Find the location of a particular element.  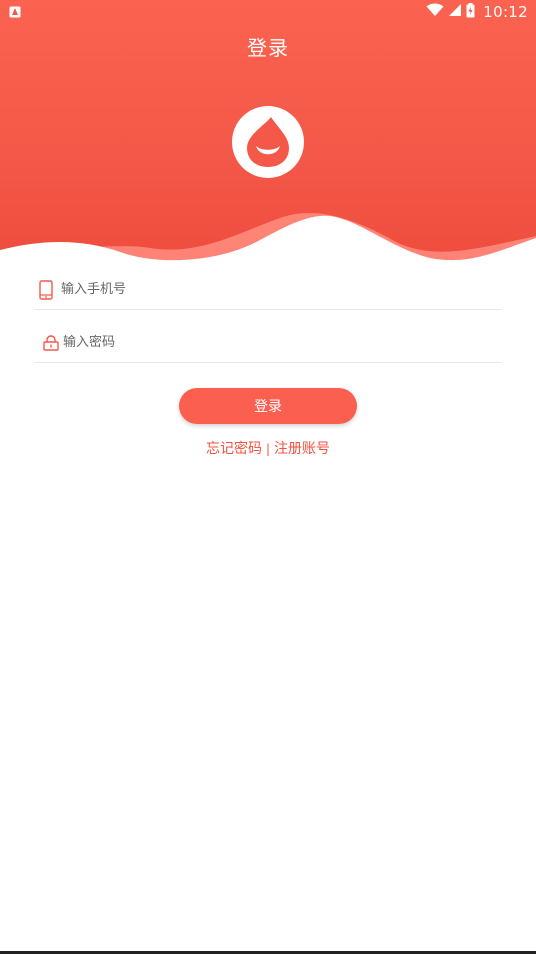

app-logo is located at coordinates (268, 142).